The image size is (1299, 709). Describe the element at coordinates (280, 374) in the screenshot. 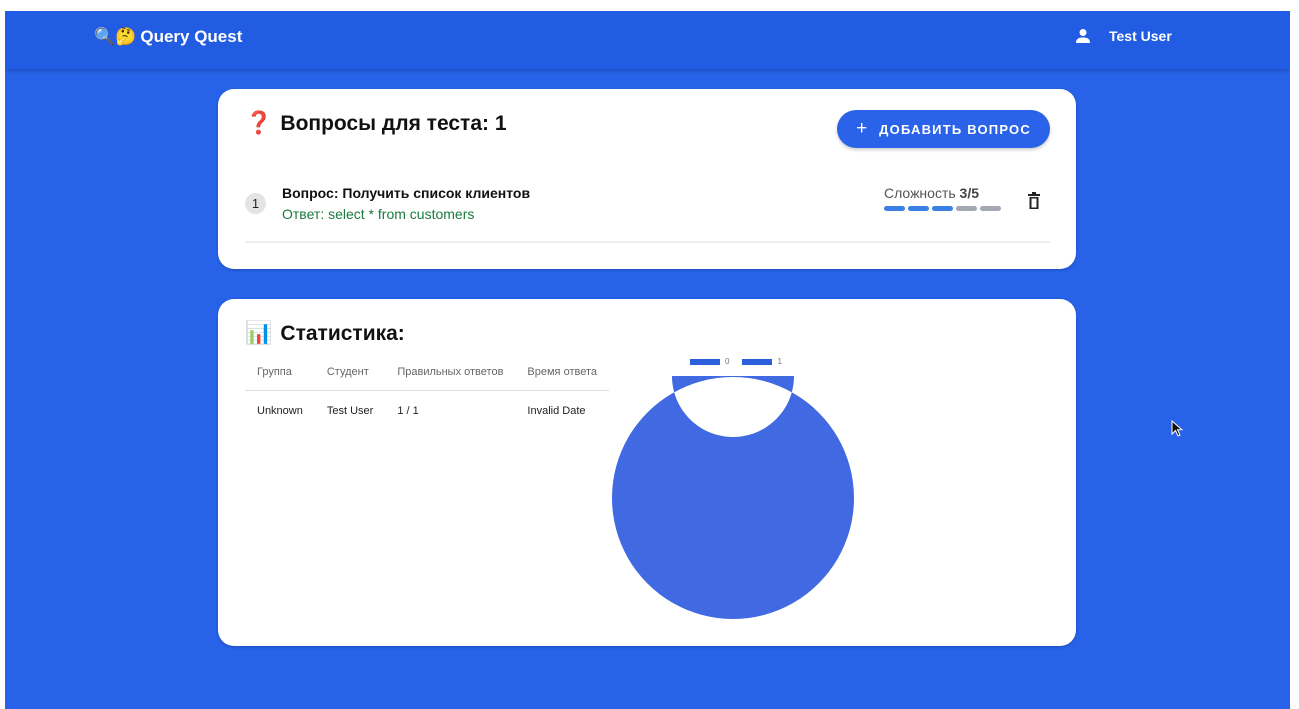

I see `column-header: Группа` at that location.